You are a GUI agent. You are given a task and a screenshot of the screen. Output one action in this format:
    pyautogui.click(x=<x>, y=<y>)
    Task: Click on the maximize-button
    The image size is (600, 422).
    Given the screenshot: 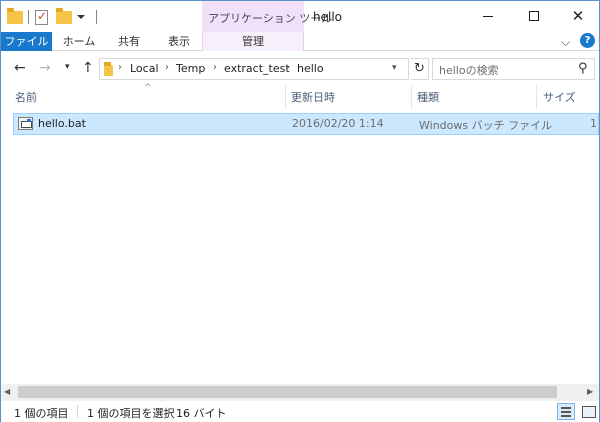 What is the action you would take?
    pyautogui.click(x=534, y=16)
    